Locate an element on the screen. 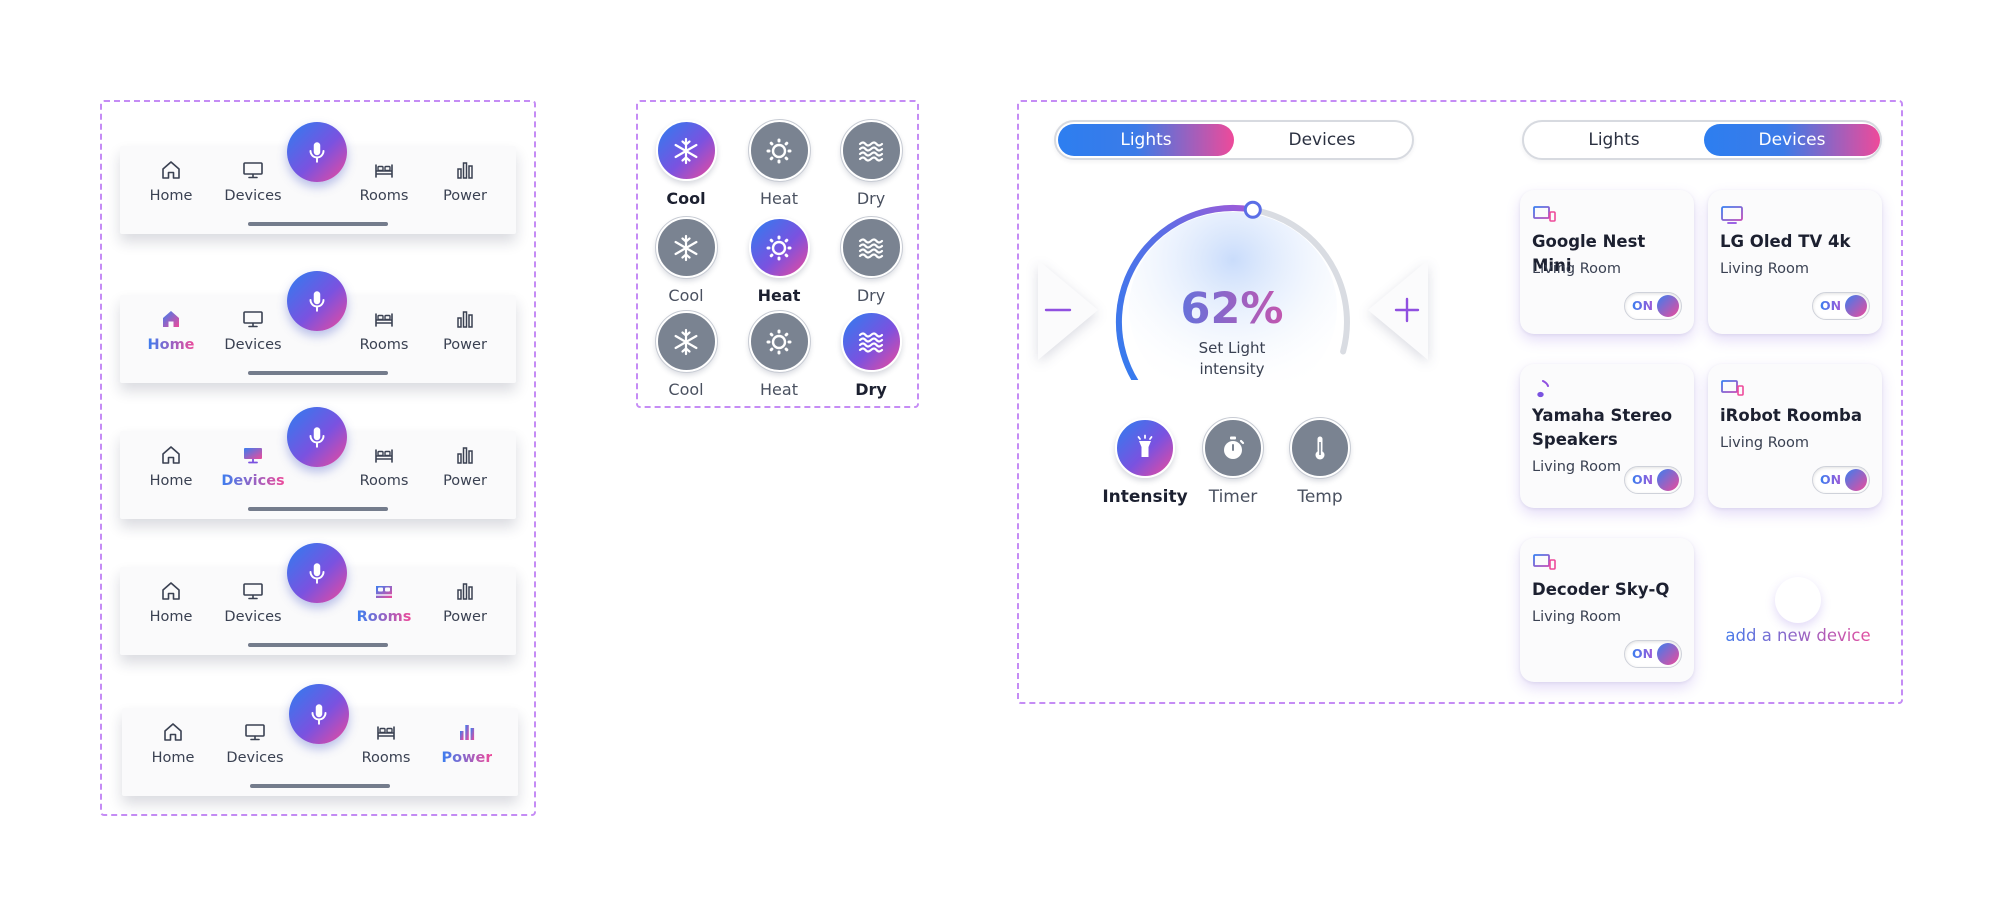 Image resolution: width=1998 pixels, height=914 pixels. add-device-button is located at coordinates (1798, 600).